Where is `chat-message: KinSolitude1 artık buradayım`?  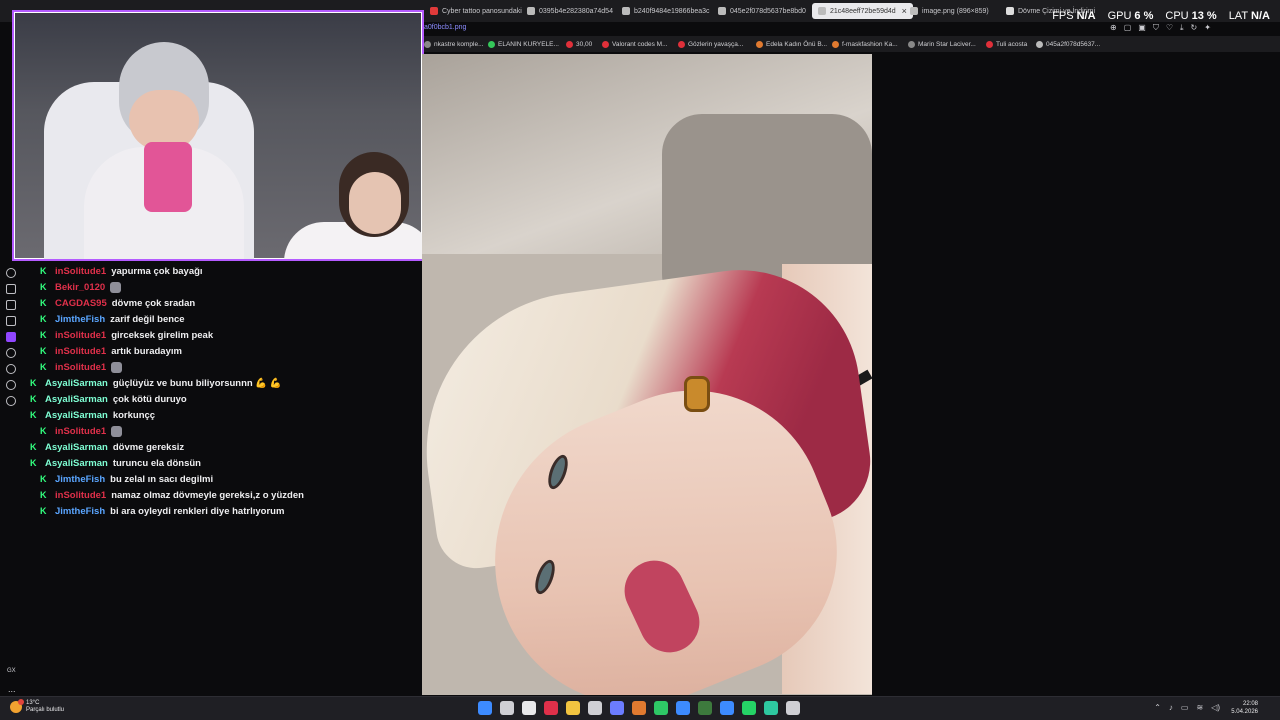
chat-message: KinSolitude1 artık buradayım is located at coordinates (111, 351).